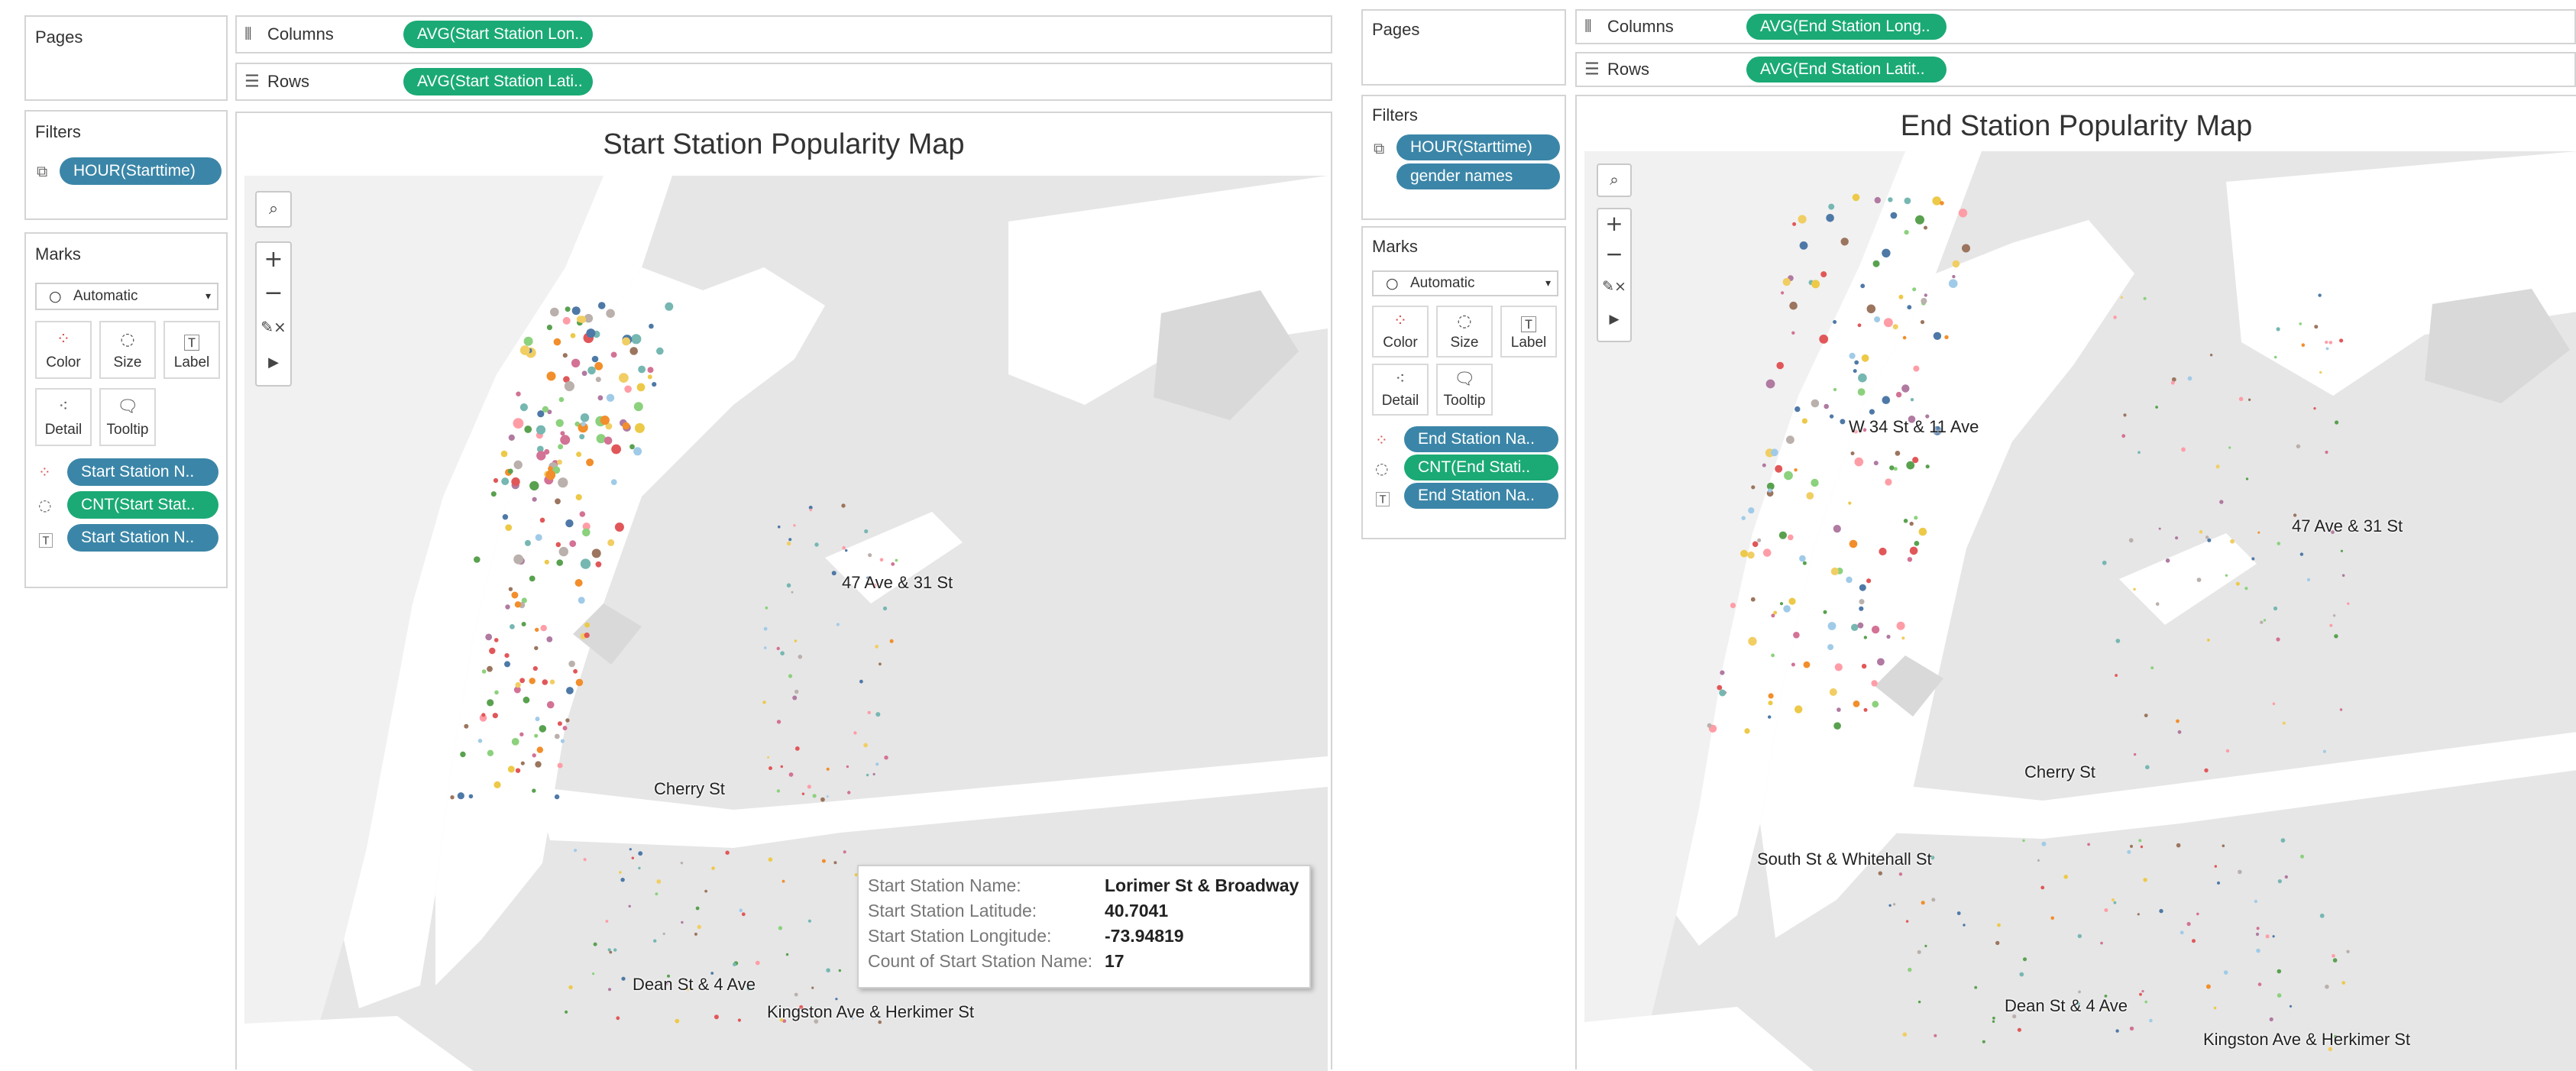 This screenshot has width=2576, height=1071. What do you see at coordinates (1528, 332) in the screenshot?
I see `right-label-button: 🅃 Label` at bounding box center [1528, 332].